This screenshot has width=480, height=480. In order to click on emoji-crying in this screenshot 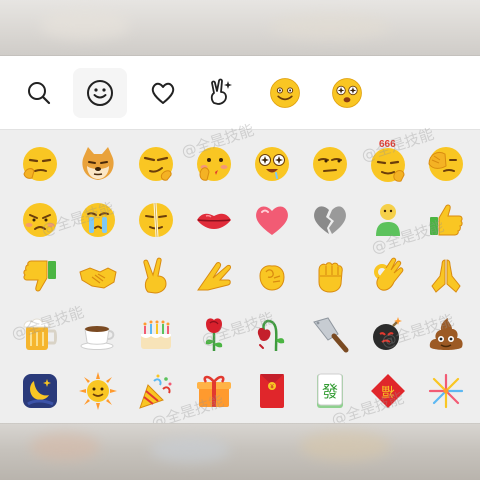, I will do `click(98, 220)`.